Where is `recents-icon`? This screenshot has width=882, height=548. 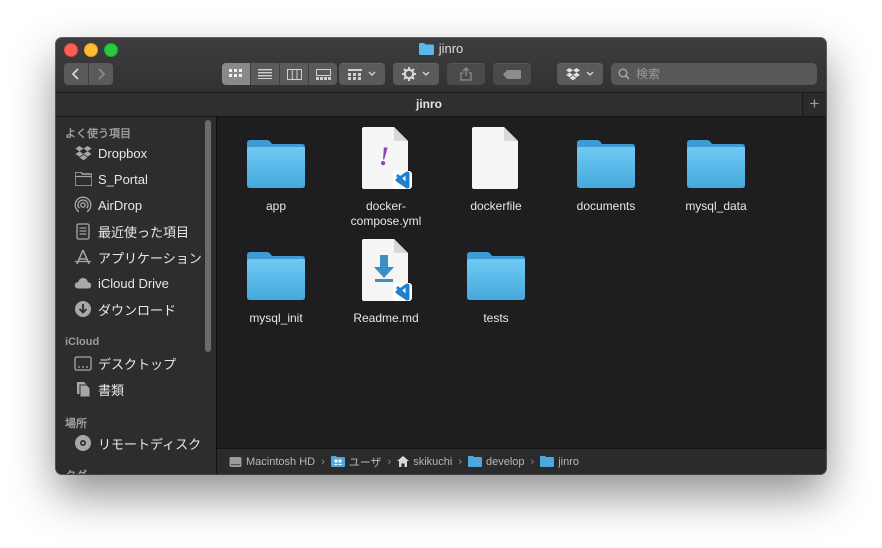
recents-icon is located at coordinates (83, 231).